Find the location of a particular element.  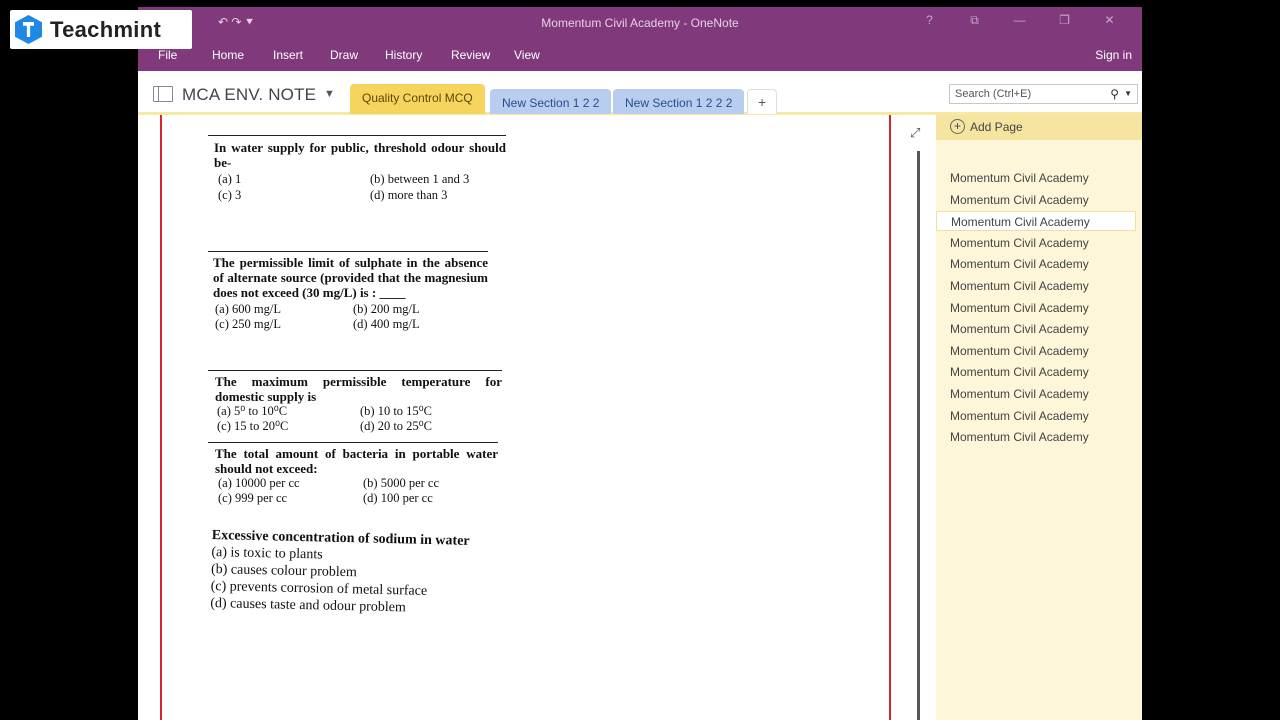

tab-history: History is located at coordinates (403, 55).